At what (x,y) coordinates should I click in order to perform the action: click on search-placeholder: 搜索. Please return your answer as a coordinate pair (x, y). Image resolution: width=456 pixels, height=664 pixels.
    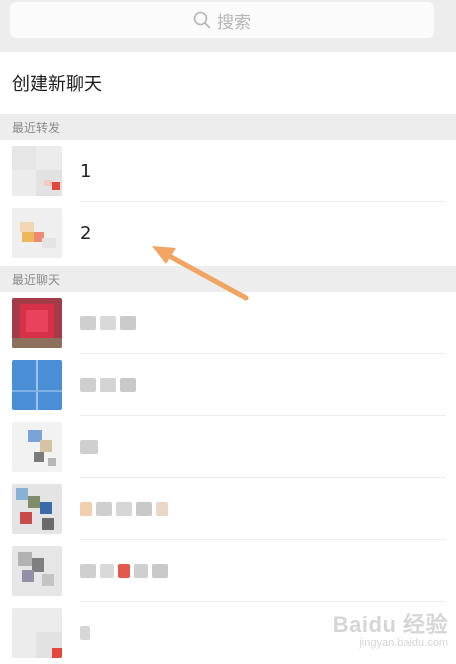
    Looking at the image, I should click on (234, 22).